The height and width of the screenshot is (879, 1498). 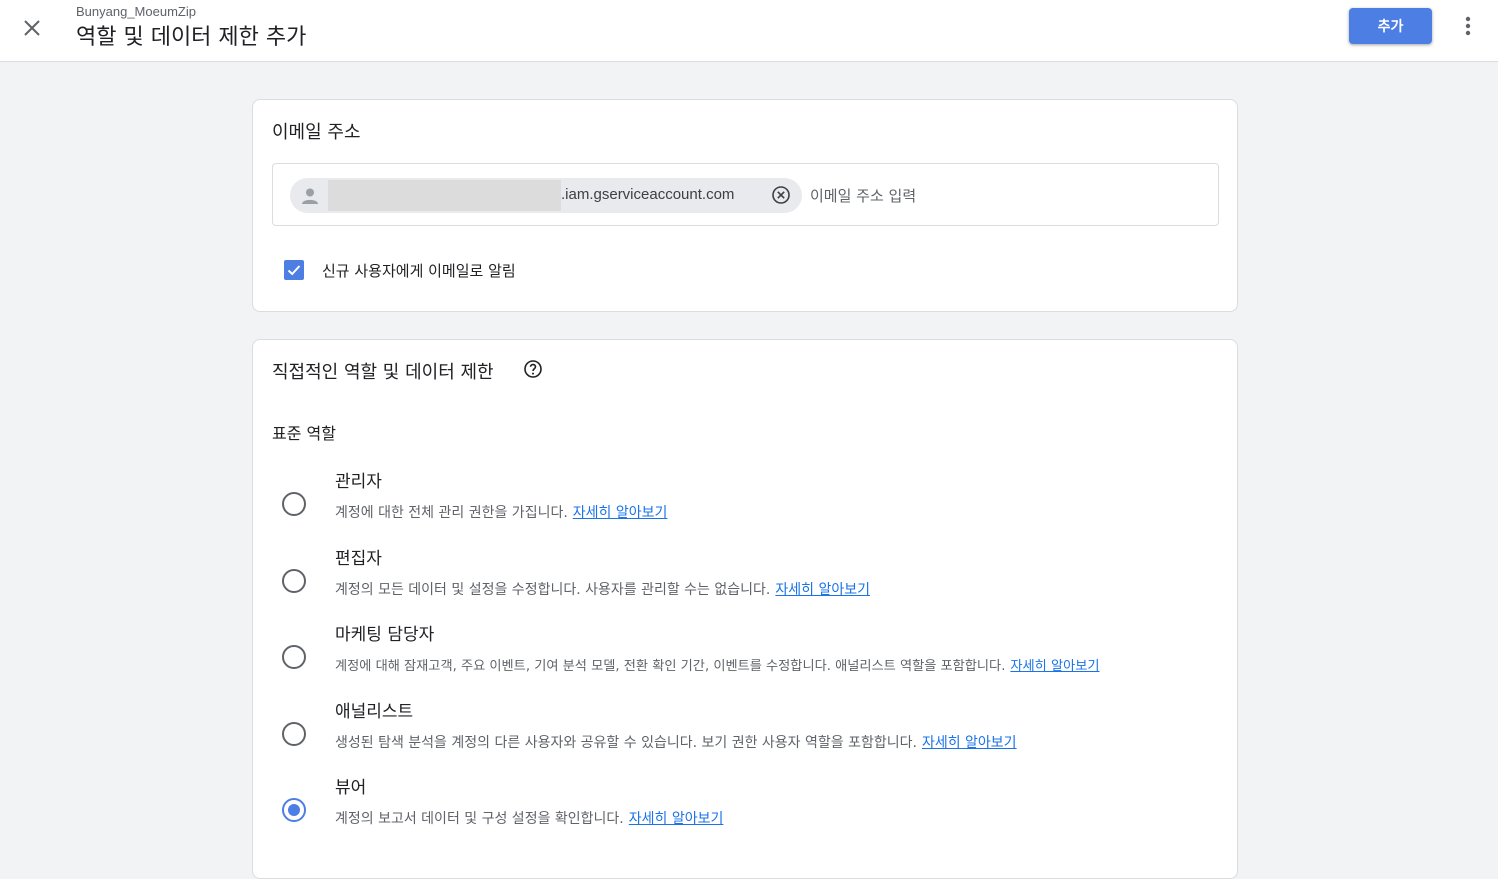 What do you see at coordinates (136, 11) in the screenshot?
I see `account-name: Bunyang_MoeumZip` at bounding box center [136, 11].